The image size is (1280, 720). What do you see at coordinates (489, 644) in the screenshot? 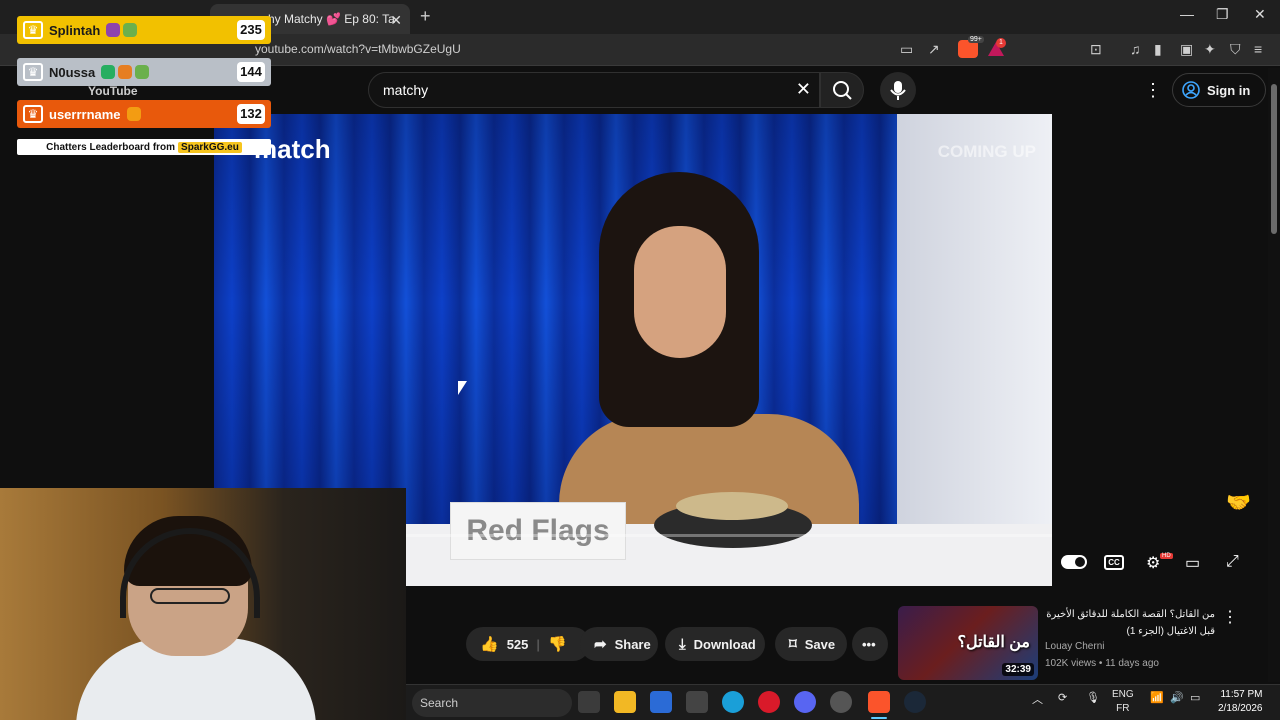
I see `like-icon: 👍` at bounding box center [489, 644].